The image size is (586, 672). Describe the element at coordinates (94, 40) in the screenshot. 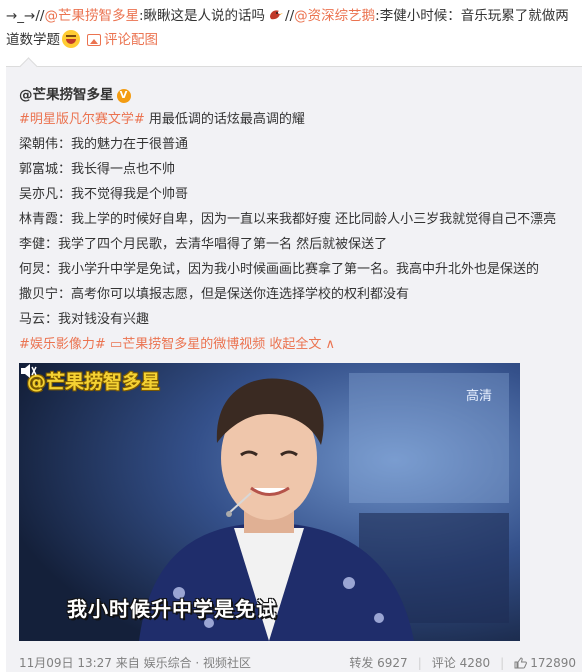

I see `picture-icon` at that location.